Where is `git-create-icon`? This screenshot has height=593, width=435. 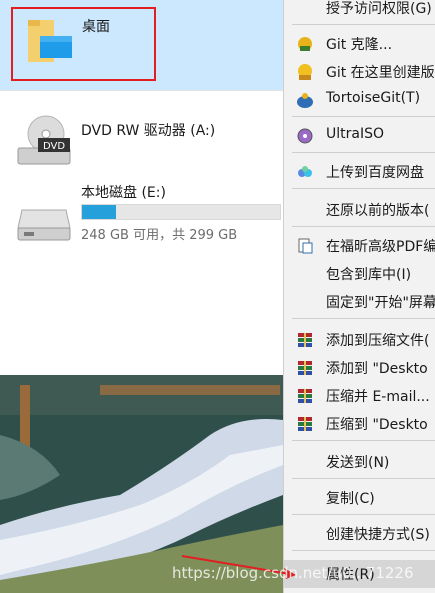
git-create-icon is located at coordinates (305, 72).